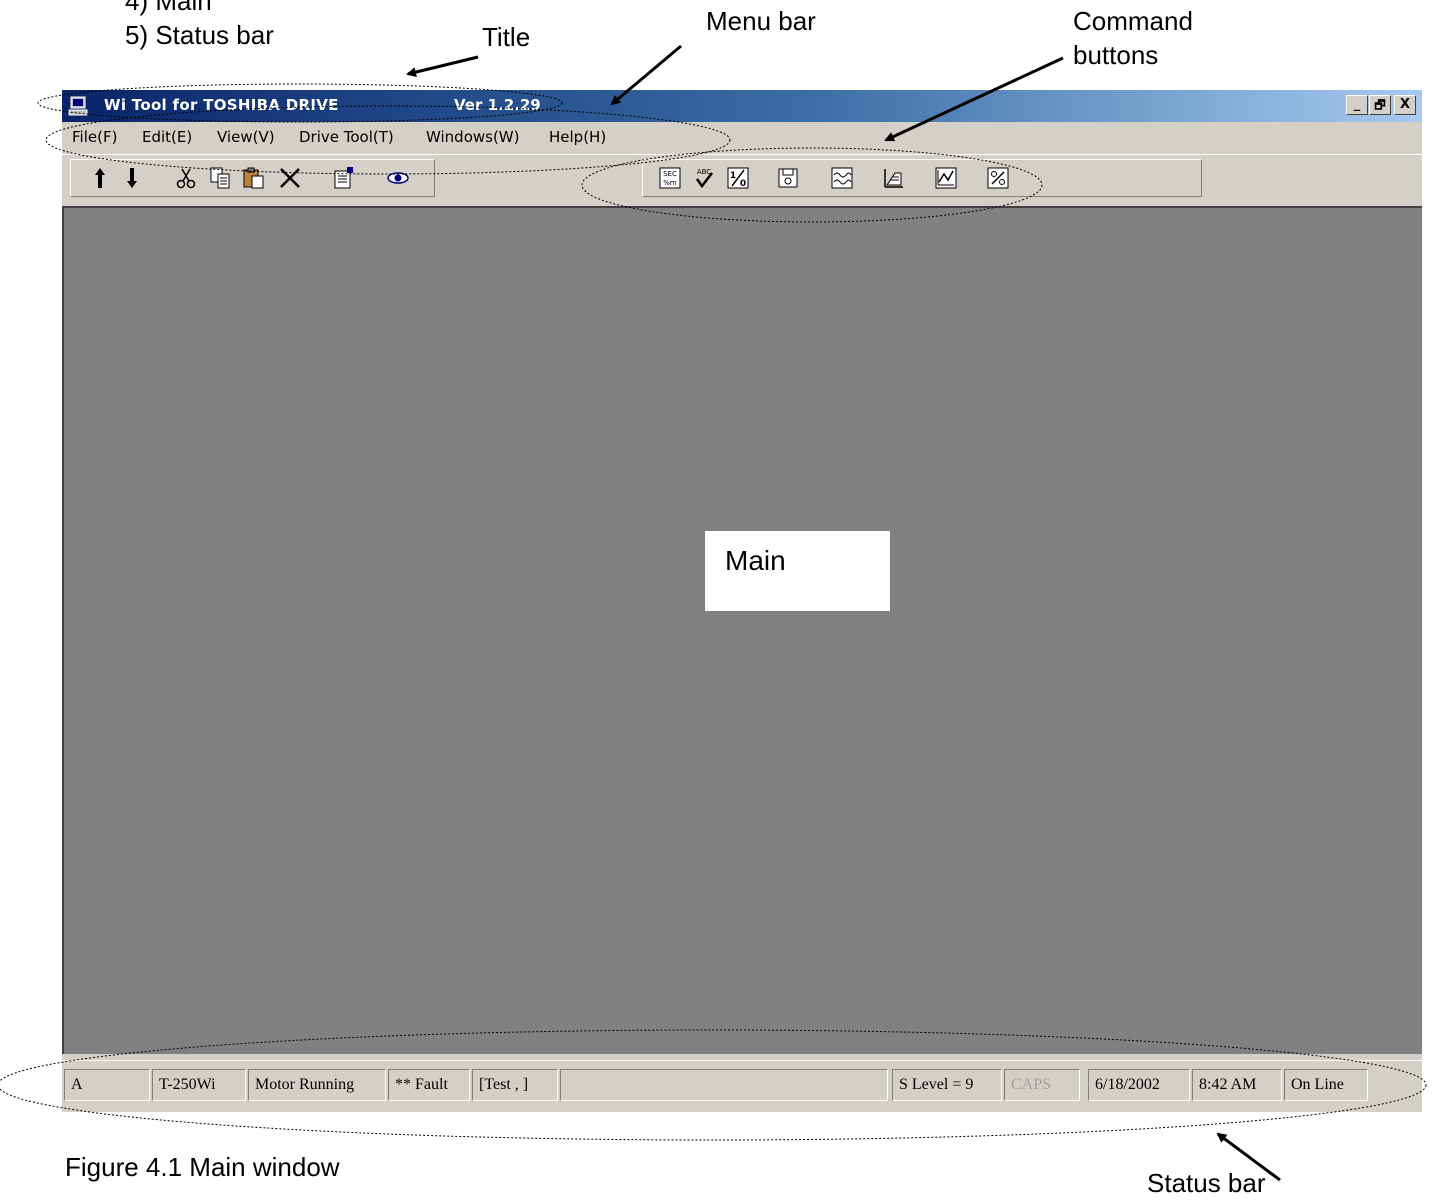  Describe the element at coordinates (429, 1085) in the screenshot. I see `status-fault: ** Fault` at that location.